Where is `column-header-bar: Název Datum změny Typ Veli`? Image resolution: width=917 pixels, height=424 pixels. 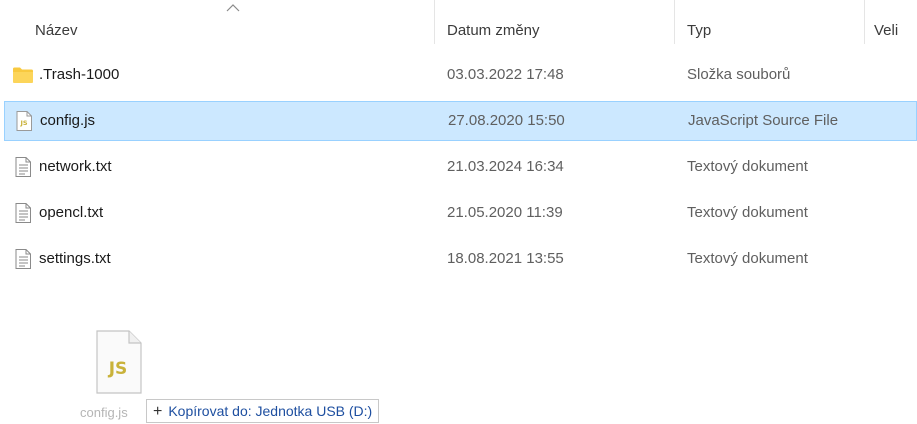 column-header-bar: Název Datum změny Typ Veli is located at coordinates (458, 22).